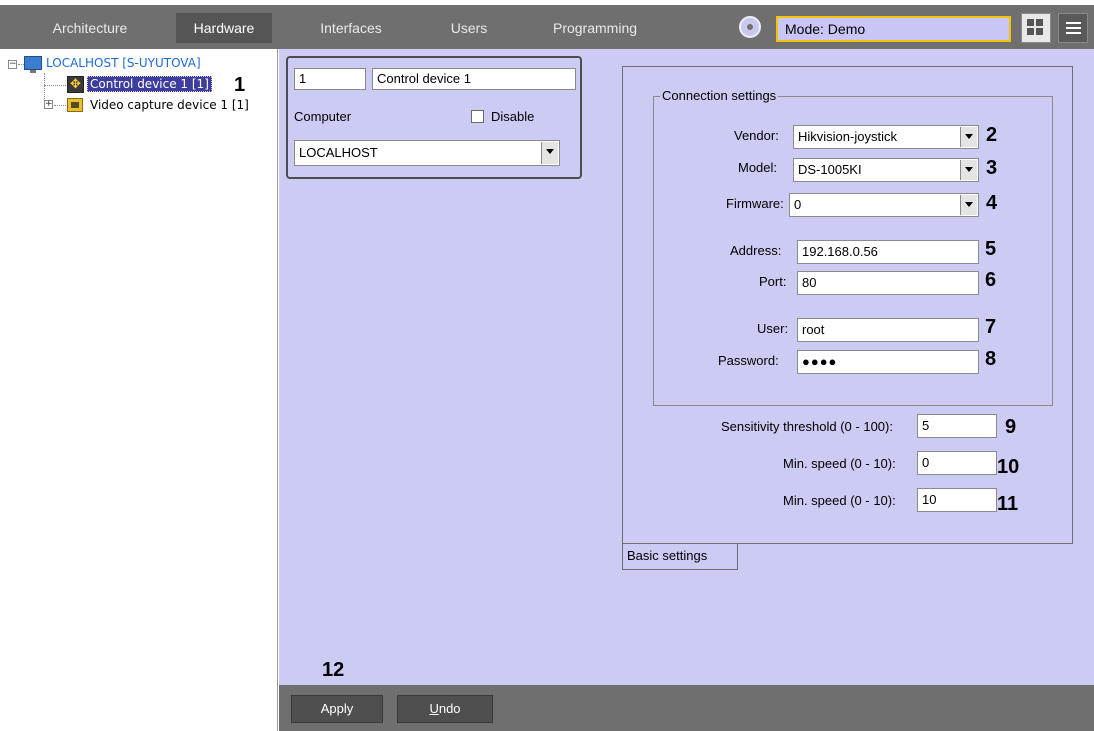  I want to click on callout-3: 3, so click(992, 168).